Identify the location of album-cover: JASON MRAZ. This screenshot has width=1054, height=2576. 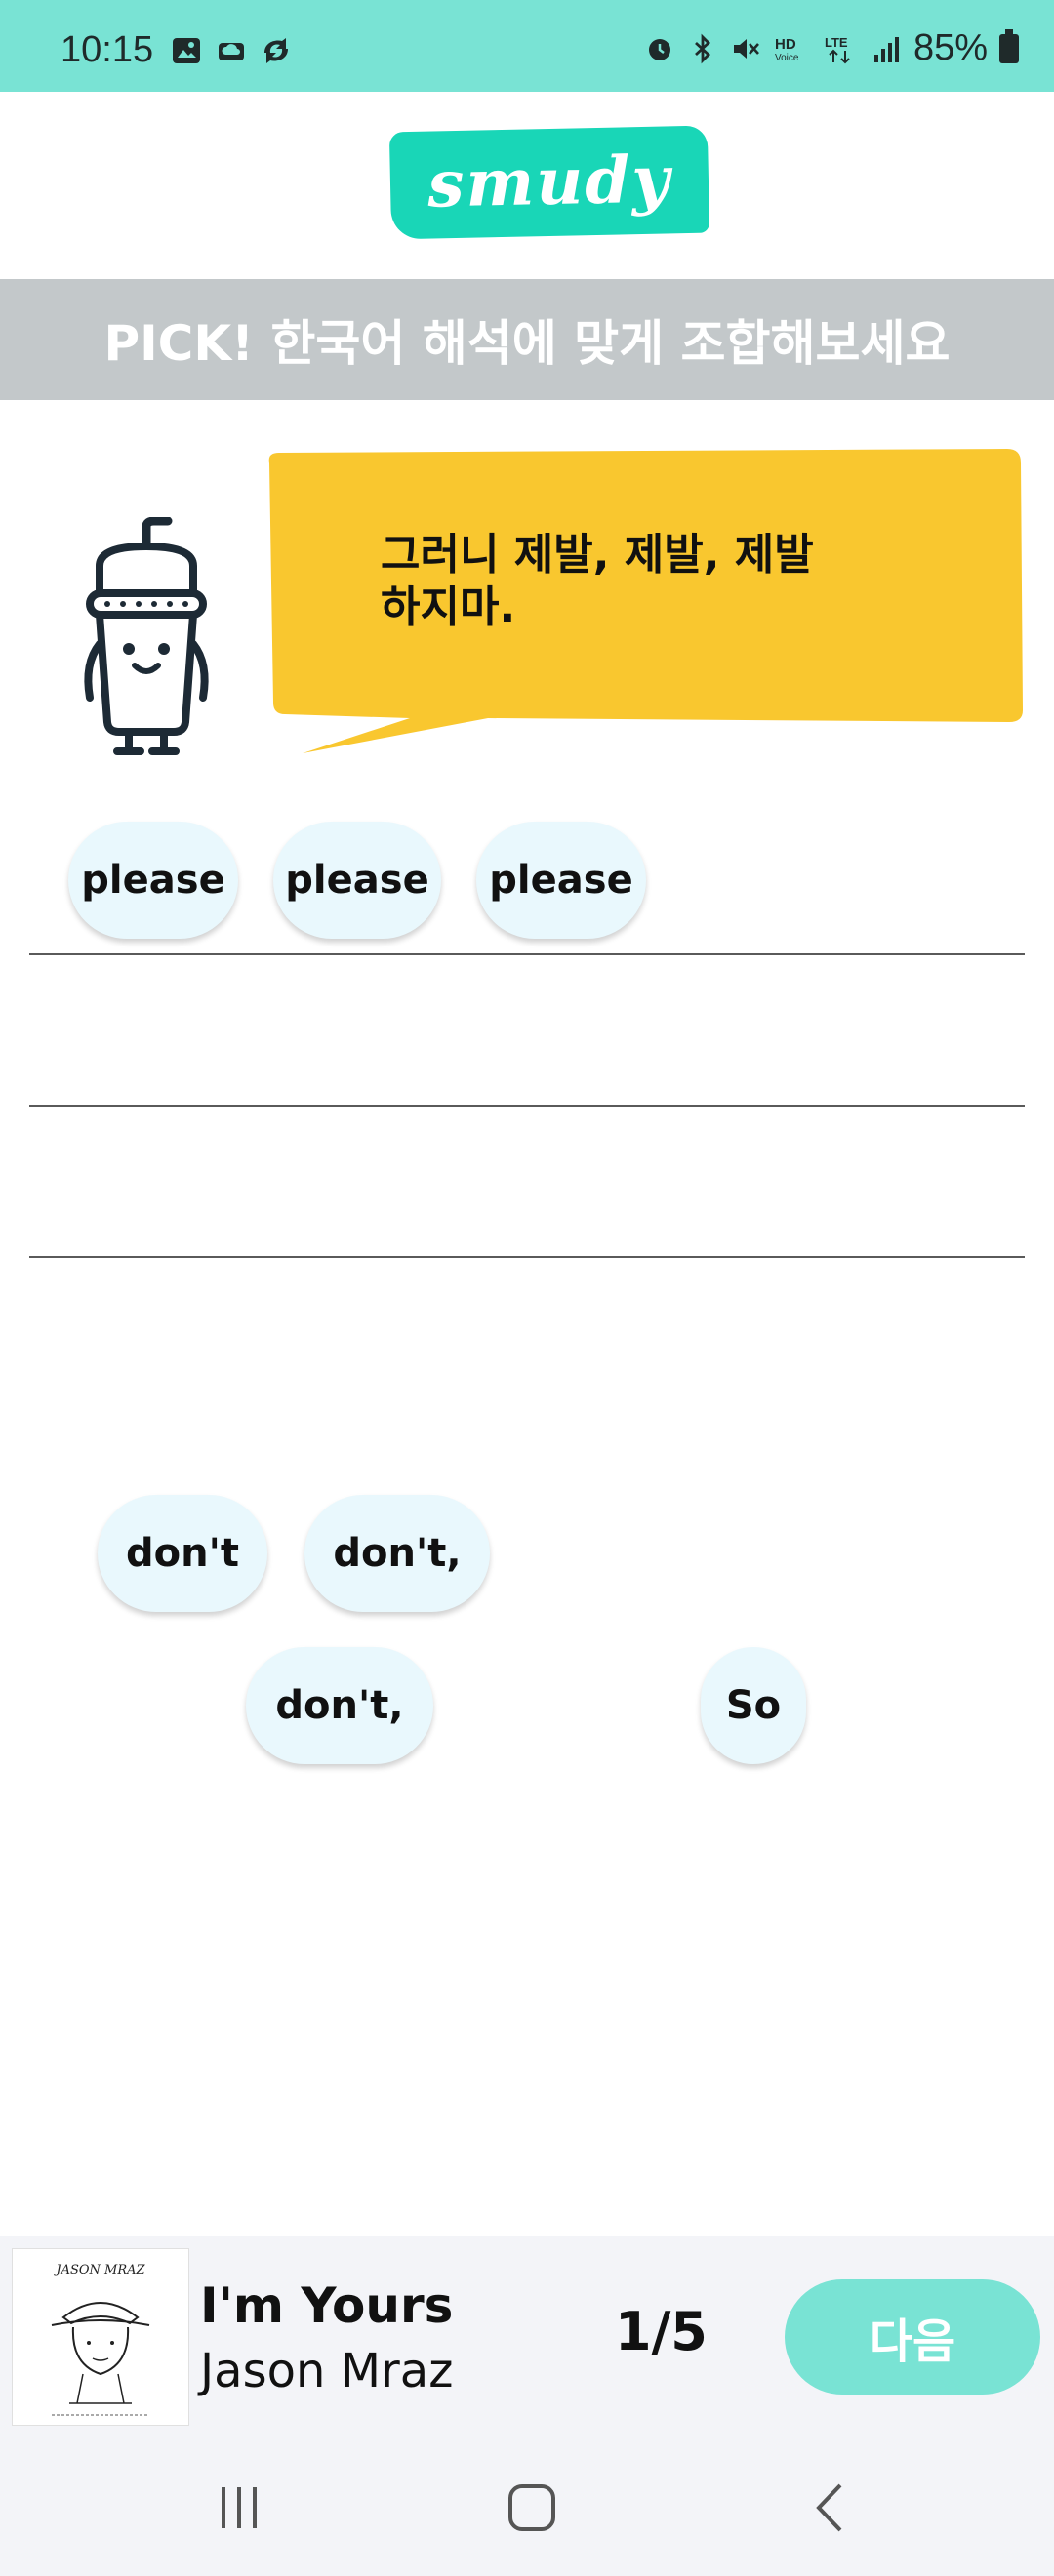
(101, 2337).